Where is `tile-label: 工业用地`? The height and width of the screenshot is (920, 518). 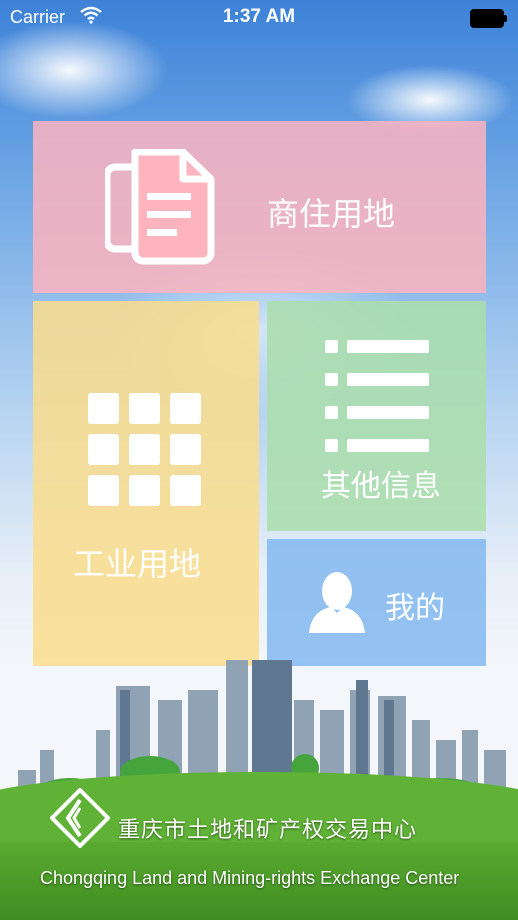 tile-label: 工业用地 is located at coordinates (137, 564).